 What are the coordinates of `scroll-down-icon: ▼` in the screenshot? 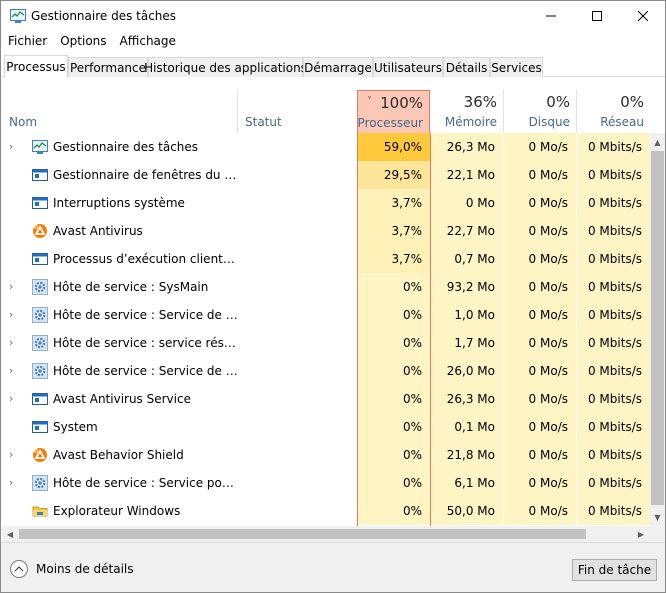 It's located at (657, 517).